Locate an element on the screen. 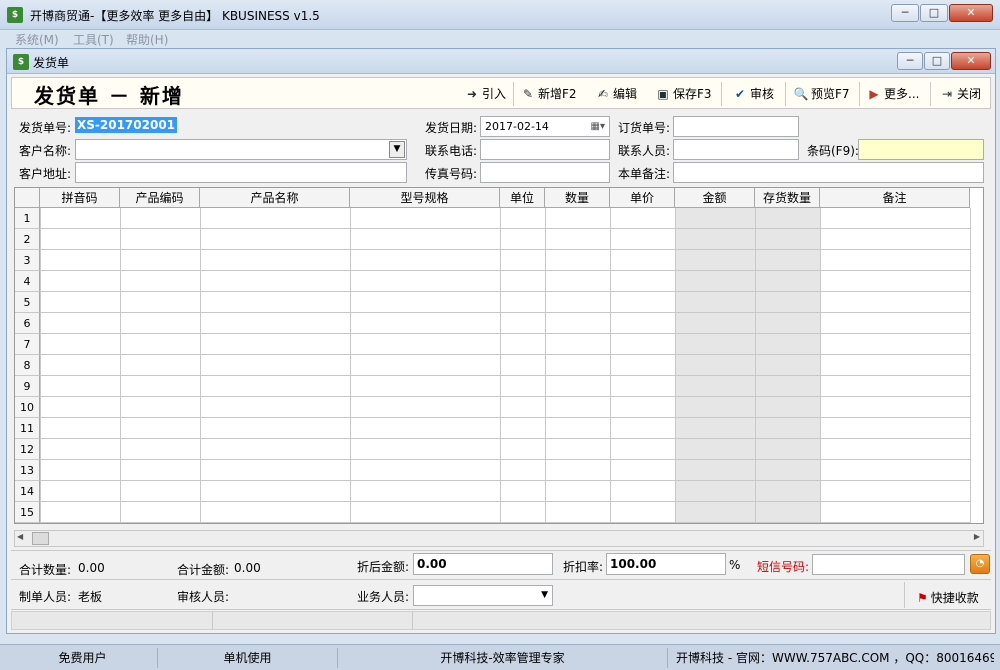  edit-button: ✍ 编辑 is located at coordinates (616, 94).